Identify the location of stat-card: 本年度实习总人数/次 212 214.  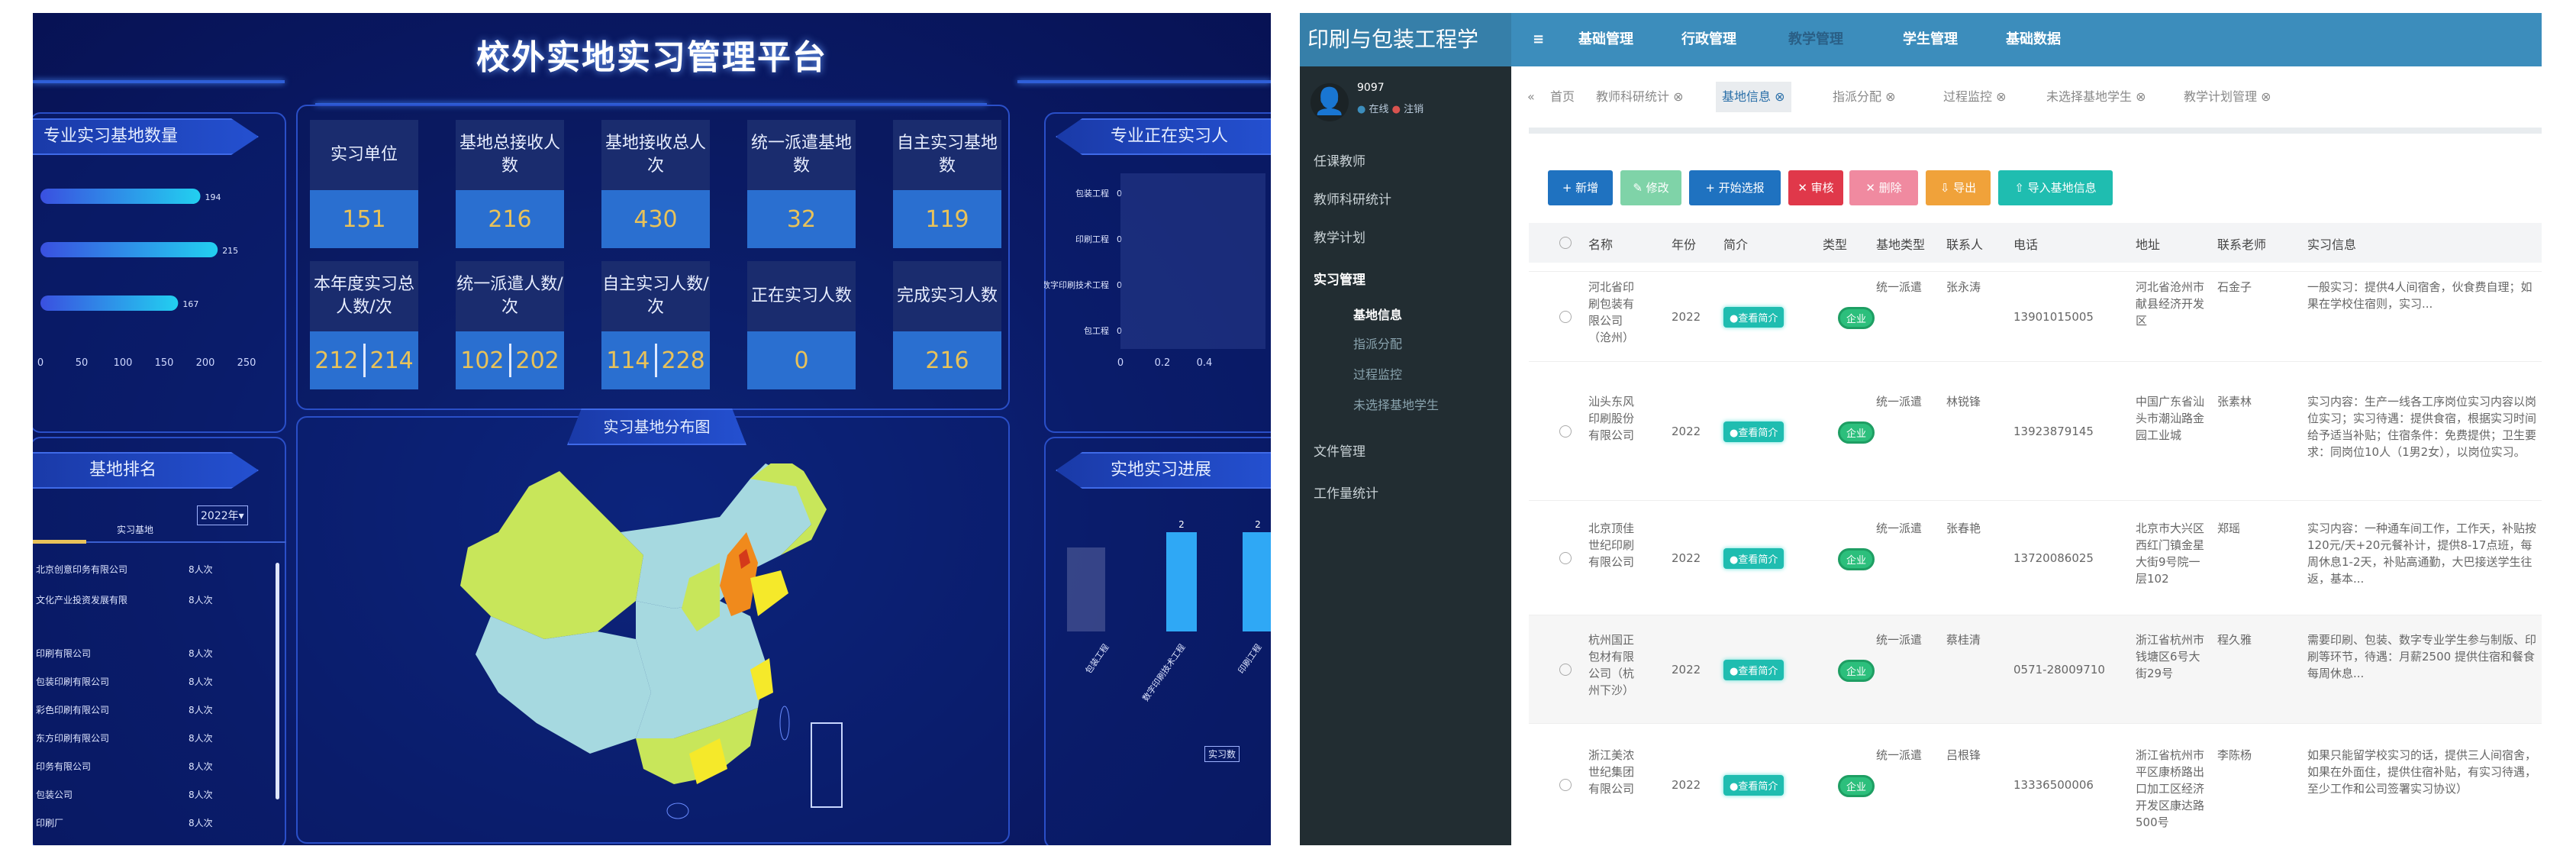
(364, 325).